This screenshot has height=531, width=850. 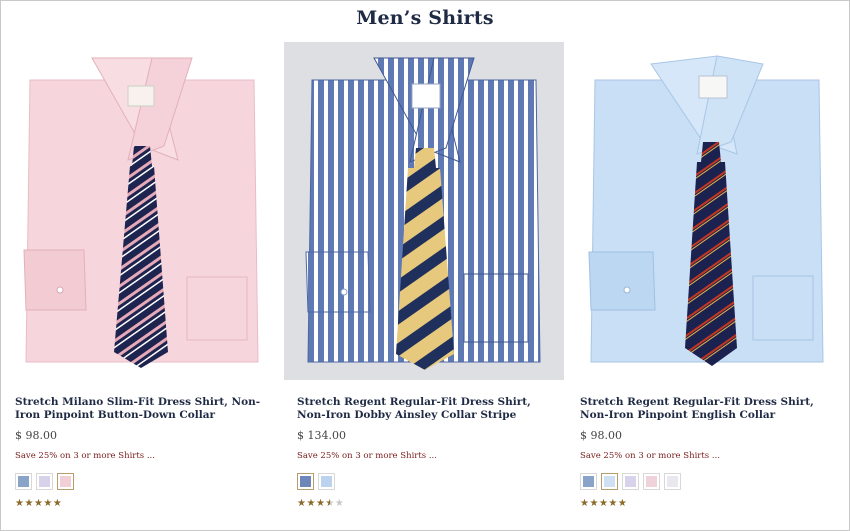 I want to click on page-title: Men’s Shirts, so click(x=425, y=18).